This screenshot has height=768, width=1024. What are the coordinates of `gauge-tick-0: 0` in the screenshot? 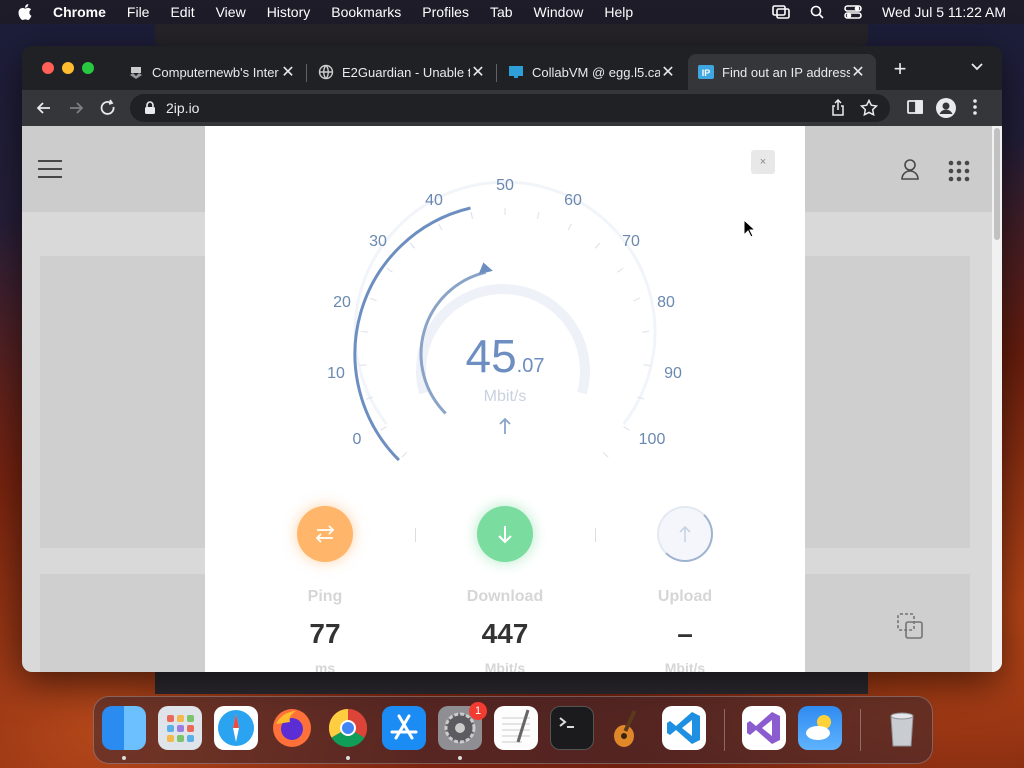 It's located at (357, 439).